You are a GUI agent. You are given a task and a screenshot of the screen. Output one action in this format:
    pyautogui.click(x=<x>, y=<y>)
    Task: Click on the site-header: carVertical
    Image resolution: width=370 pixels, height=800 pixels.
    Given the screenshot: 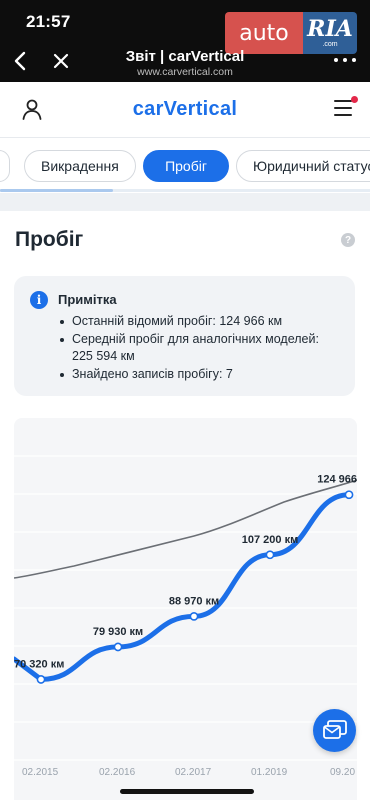 What is the action you would take?
    pyautogui.click(x=185, y=110)
    